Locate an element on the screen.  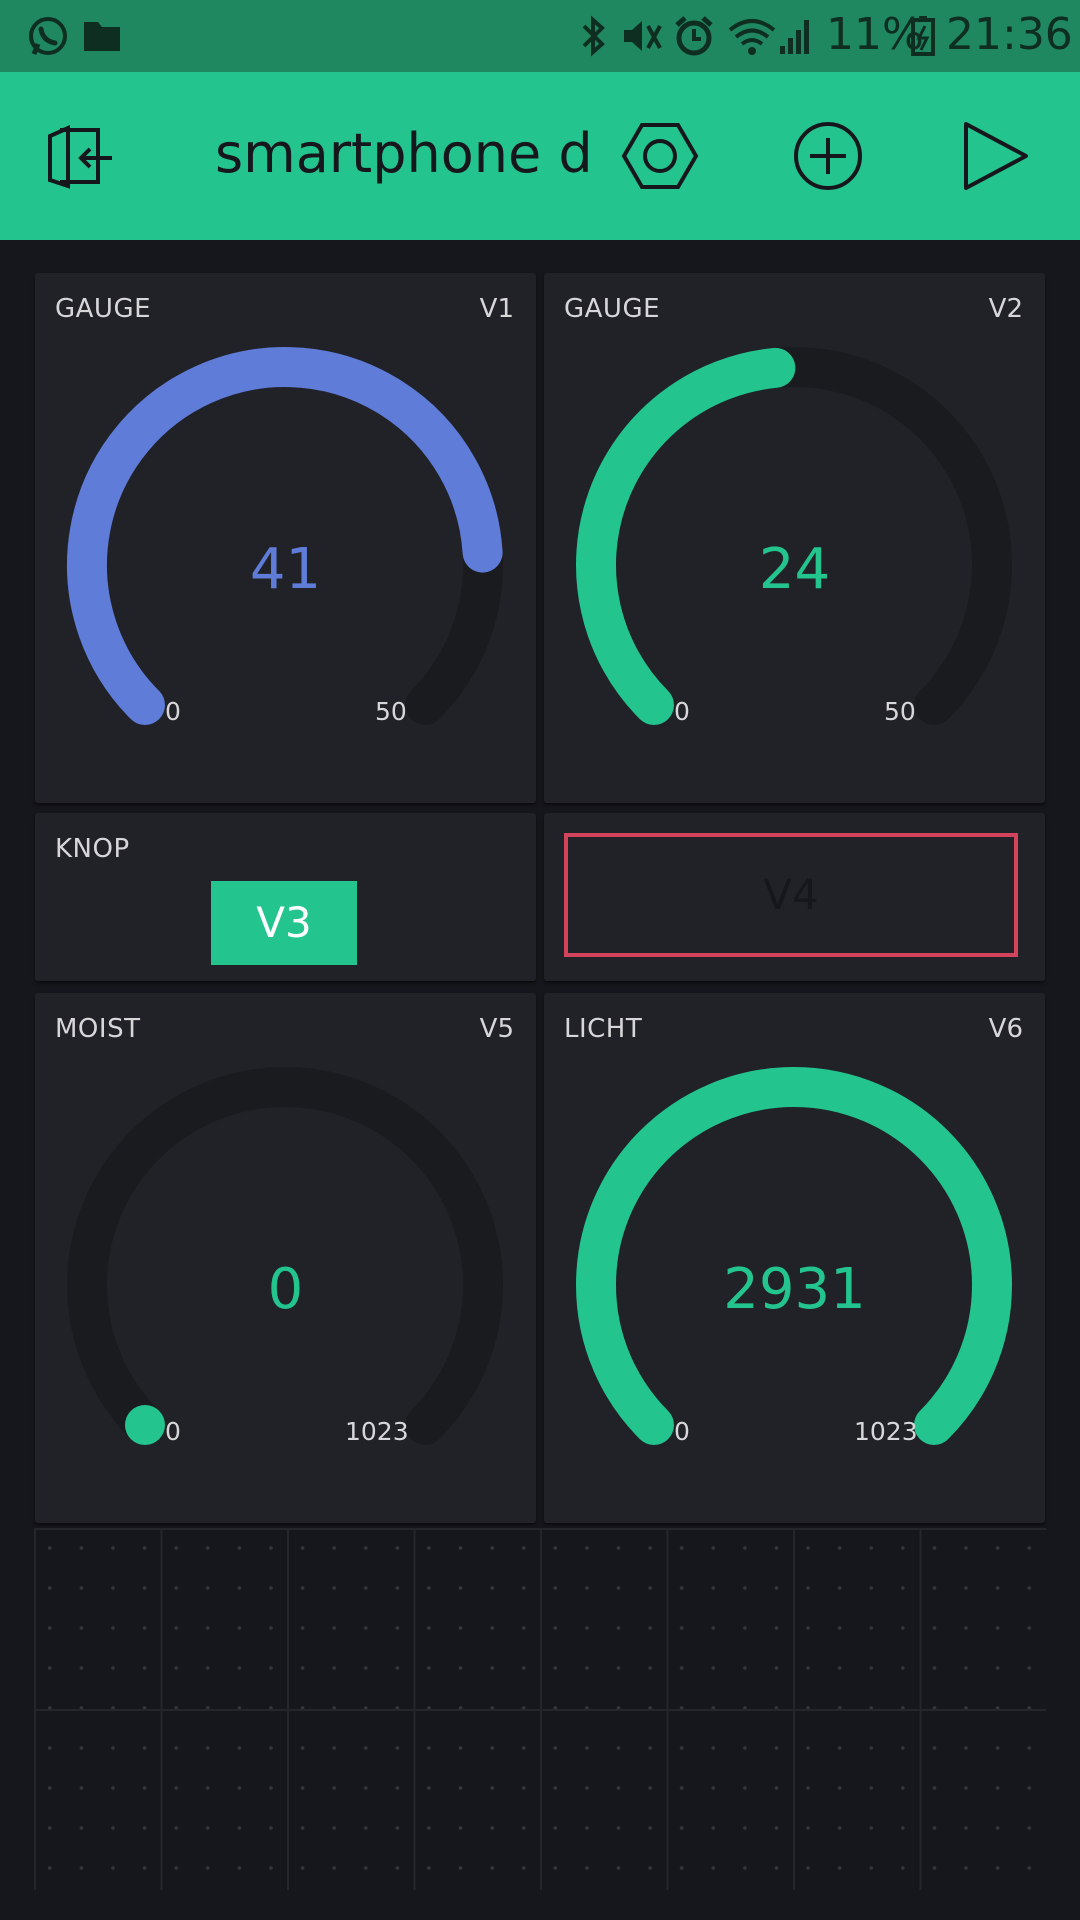
app-bar: smartphone d is located at coordinates (540, 156).